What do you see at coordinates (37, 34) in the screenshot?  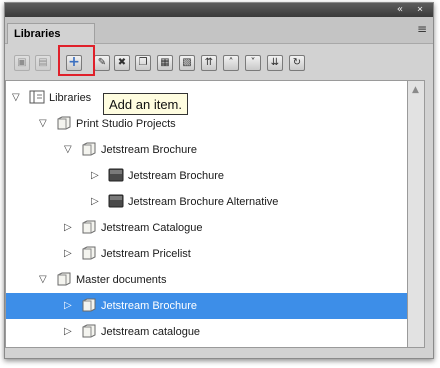 I see `tab-label: Libraries` at bounding box center [37, 34].